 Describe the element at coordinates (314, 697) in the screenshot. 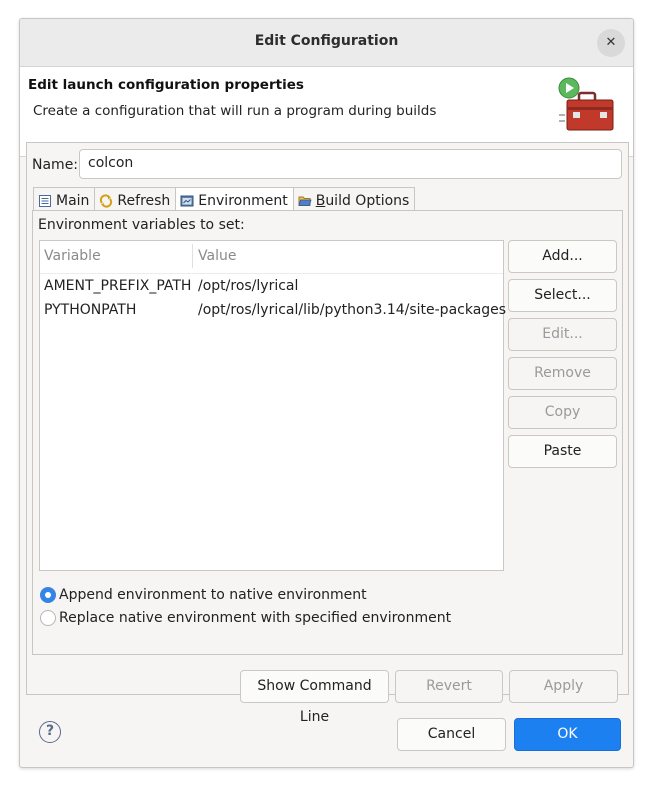

I see `show-command-line-button: Show Command Line` at that location.